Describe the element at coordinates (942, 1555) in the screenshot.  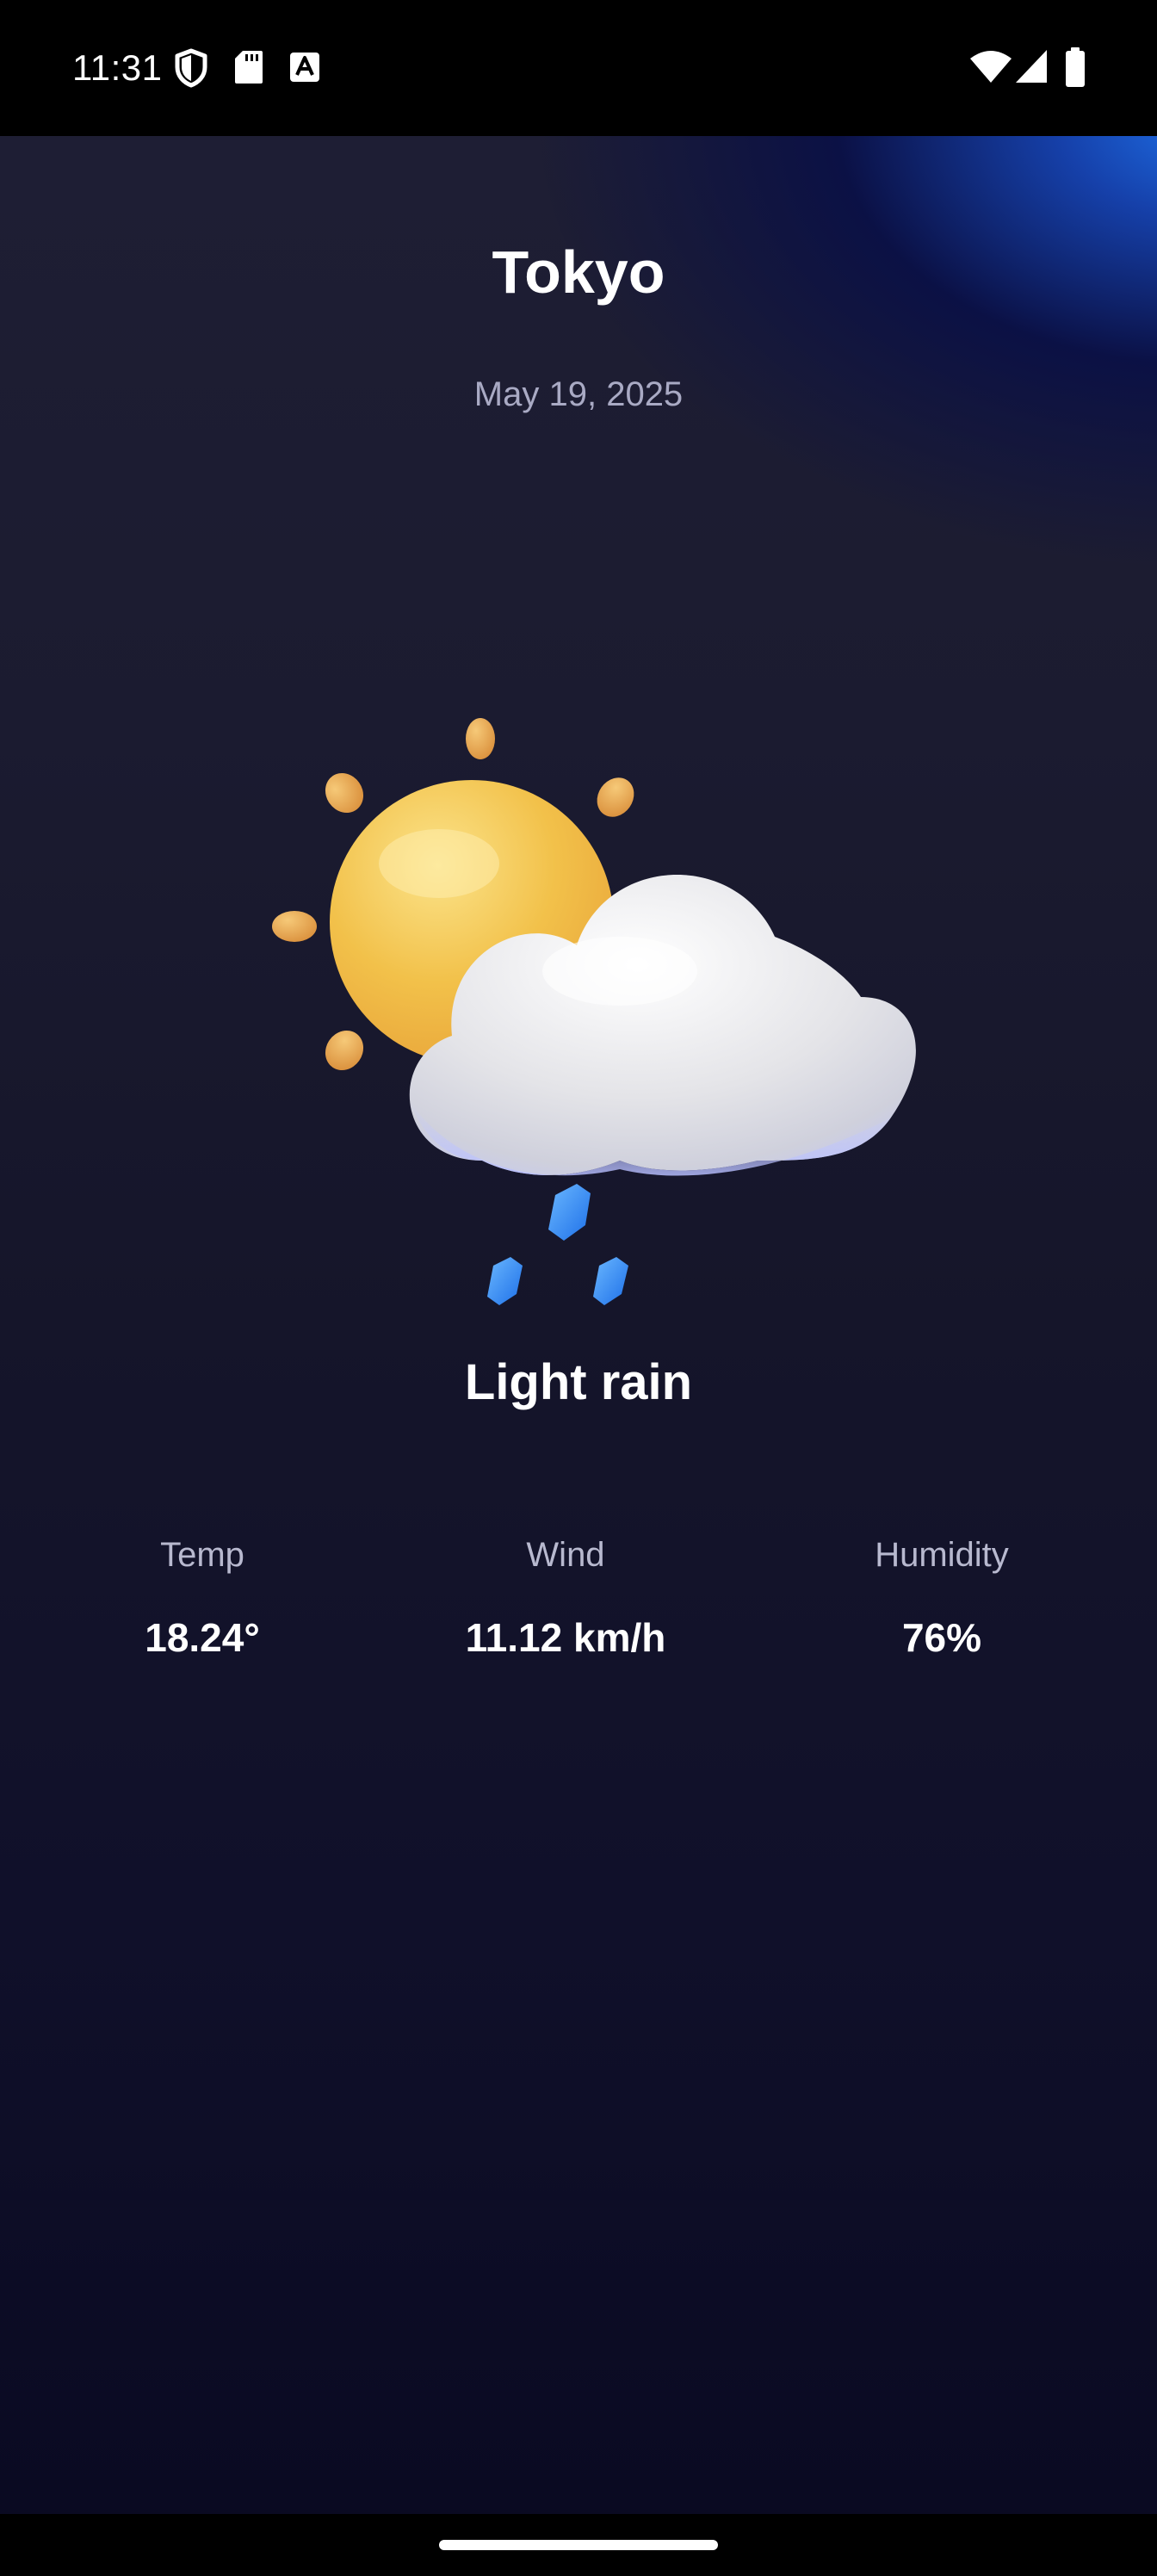
I see `stat-label: Humidity` at that location.